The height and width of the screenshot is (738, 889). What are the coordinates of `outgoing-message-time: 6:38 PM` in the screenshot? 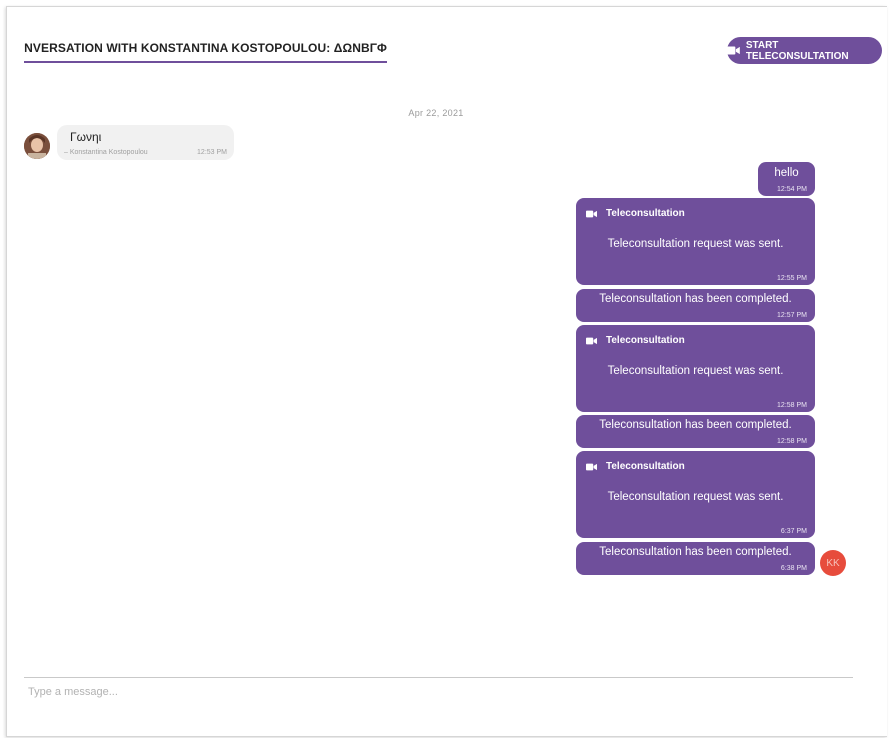 It's located at (793, 568).